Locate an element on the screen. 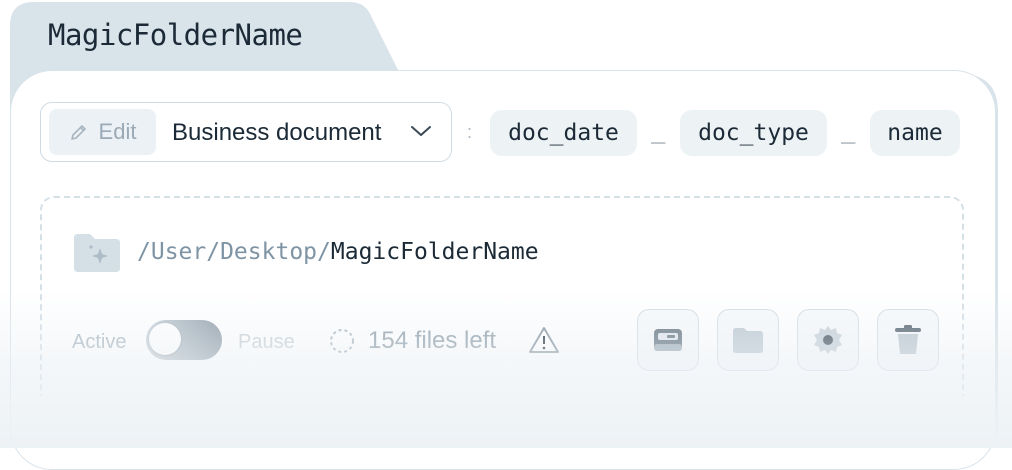  folder-icon is located at coordinates (748, 340).